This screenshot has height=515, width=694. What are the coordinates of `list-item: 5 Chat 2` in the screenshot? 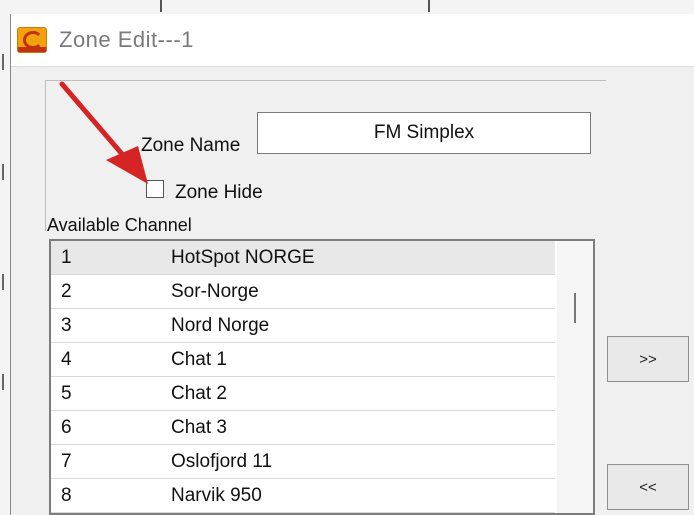 It's located at (303, 394).